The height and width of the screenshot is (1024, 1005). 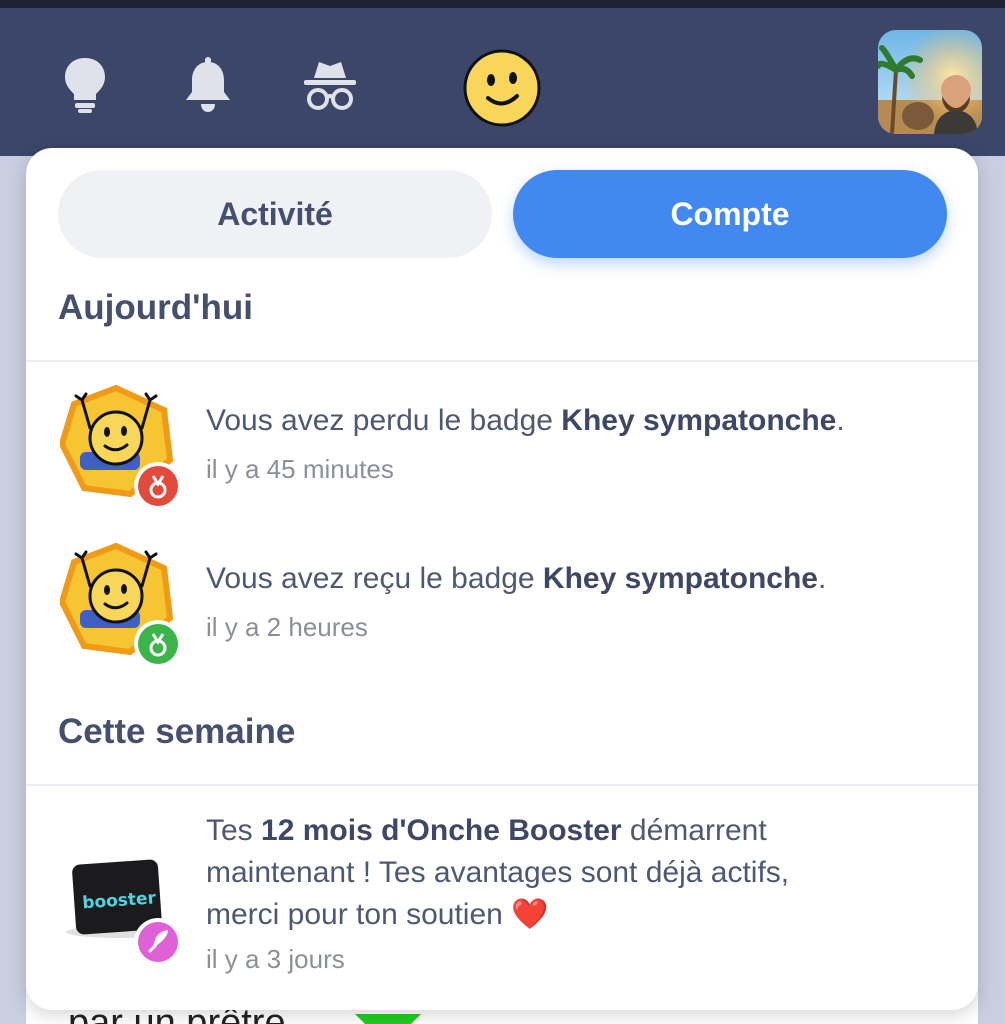 What do you see at coordinates (208, 85) in the screenshot?
I see `bell-icon` at bounding box center [208, 85].